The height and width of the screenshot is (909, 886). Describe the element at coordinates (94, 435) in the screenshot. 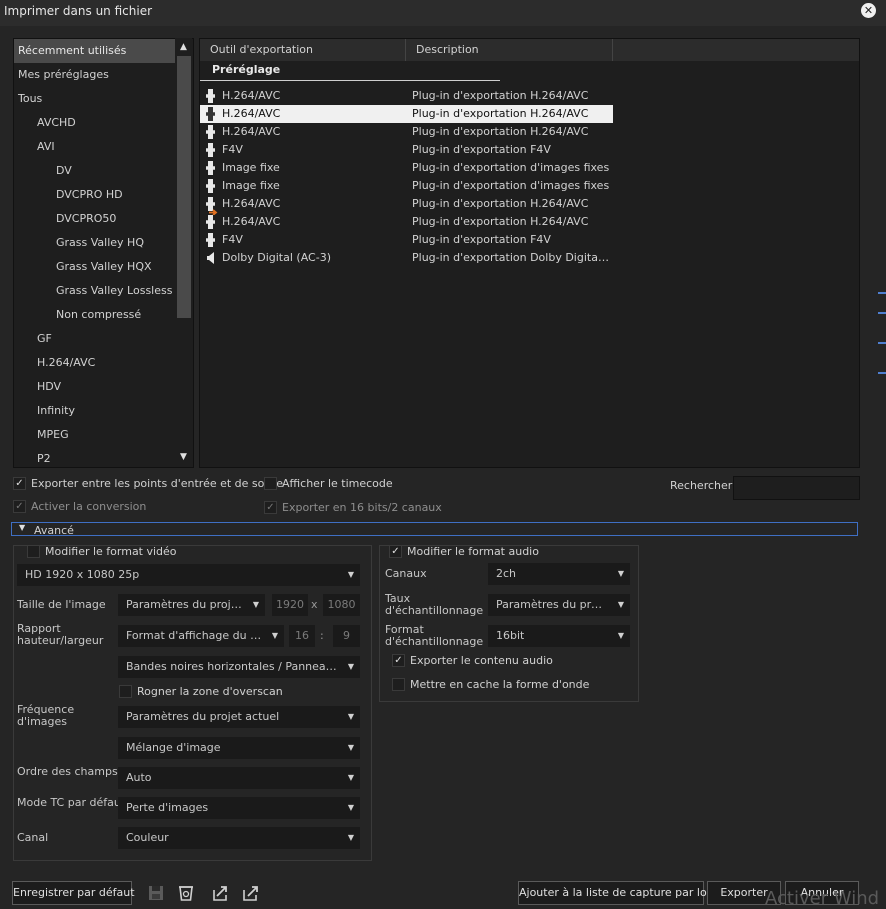

I see `tree-item: MPEG` at that location.